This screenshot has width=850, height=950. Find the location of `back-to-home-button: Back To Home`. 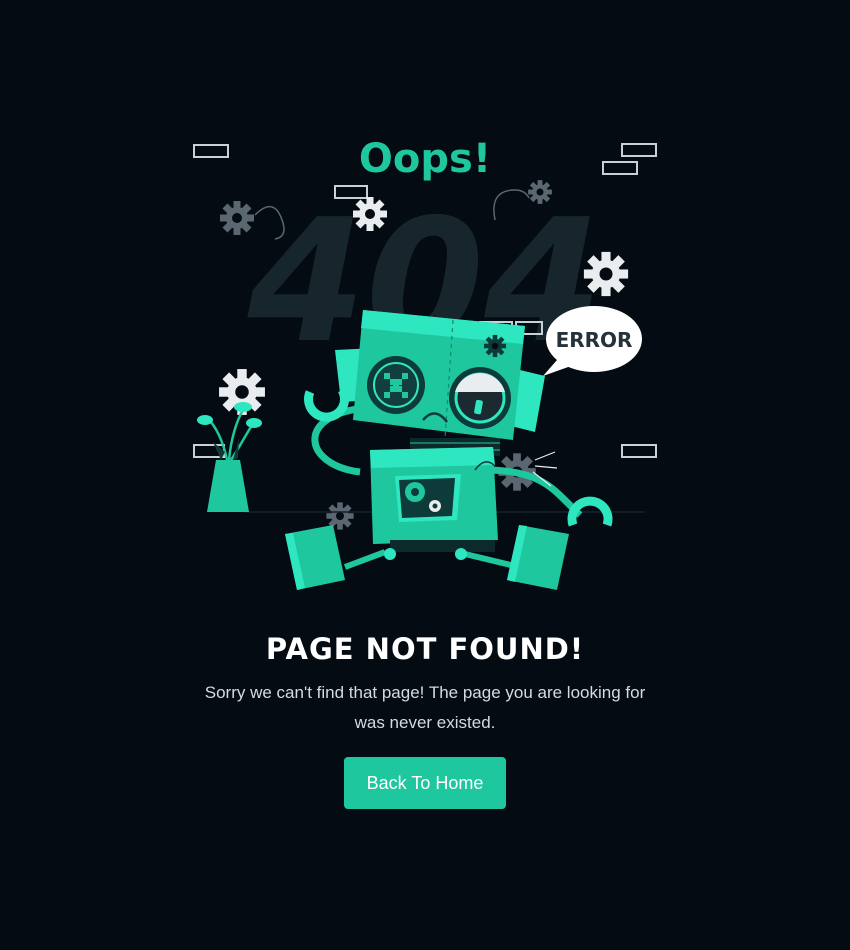

back-to-home-button: Back To Home is located at coordinates (425, 783).